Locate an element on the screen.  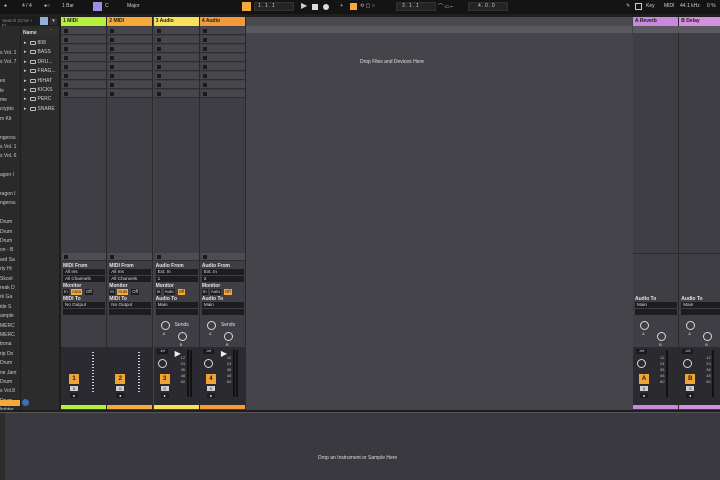
volume-readout: -inf is located at coordinates (162, 351).